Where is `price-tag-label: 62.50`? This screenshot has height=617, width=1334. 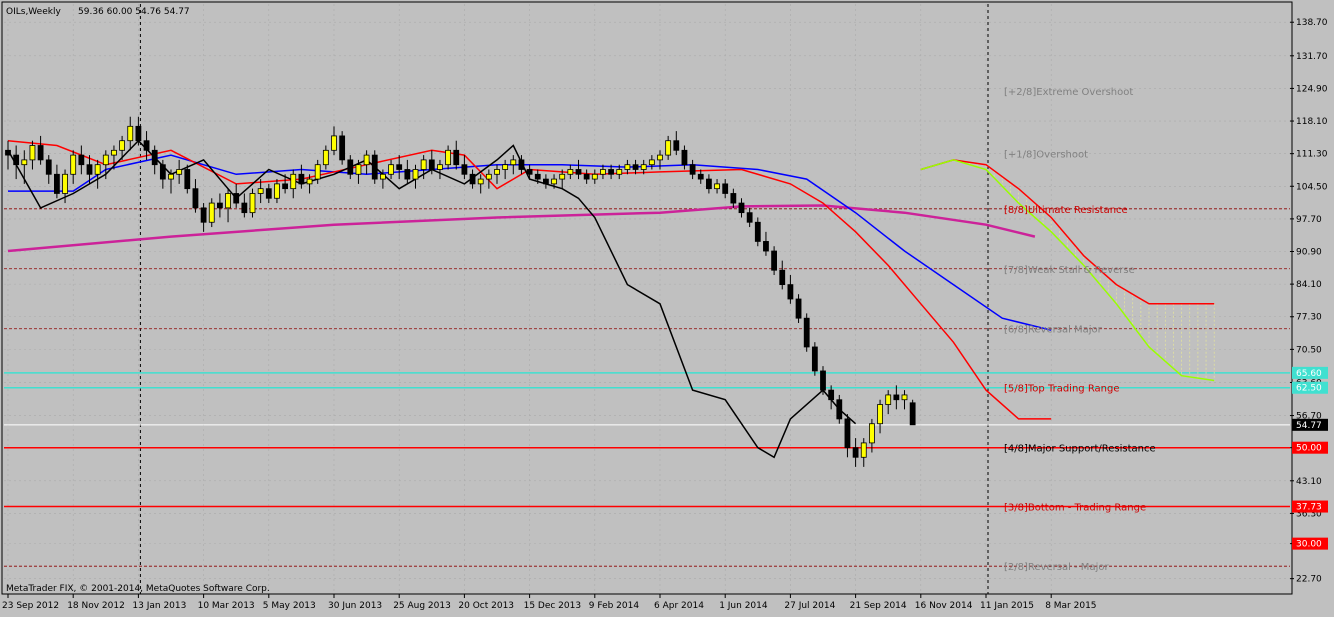 price-tag-label: 62.50 is located at coordinates (1309, 389).